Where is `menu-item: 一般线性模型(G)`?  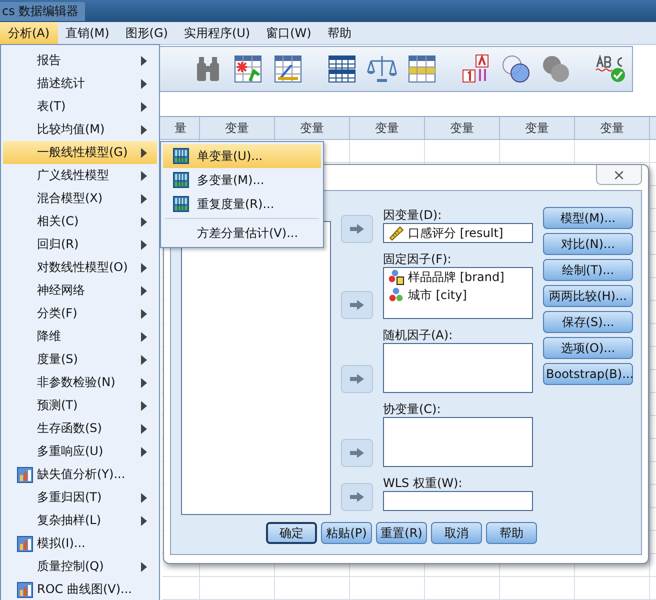 menu-item: 一般线性模型(G) is located at coordinates (80, 152).